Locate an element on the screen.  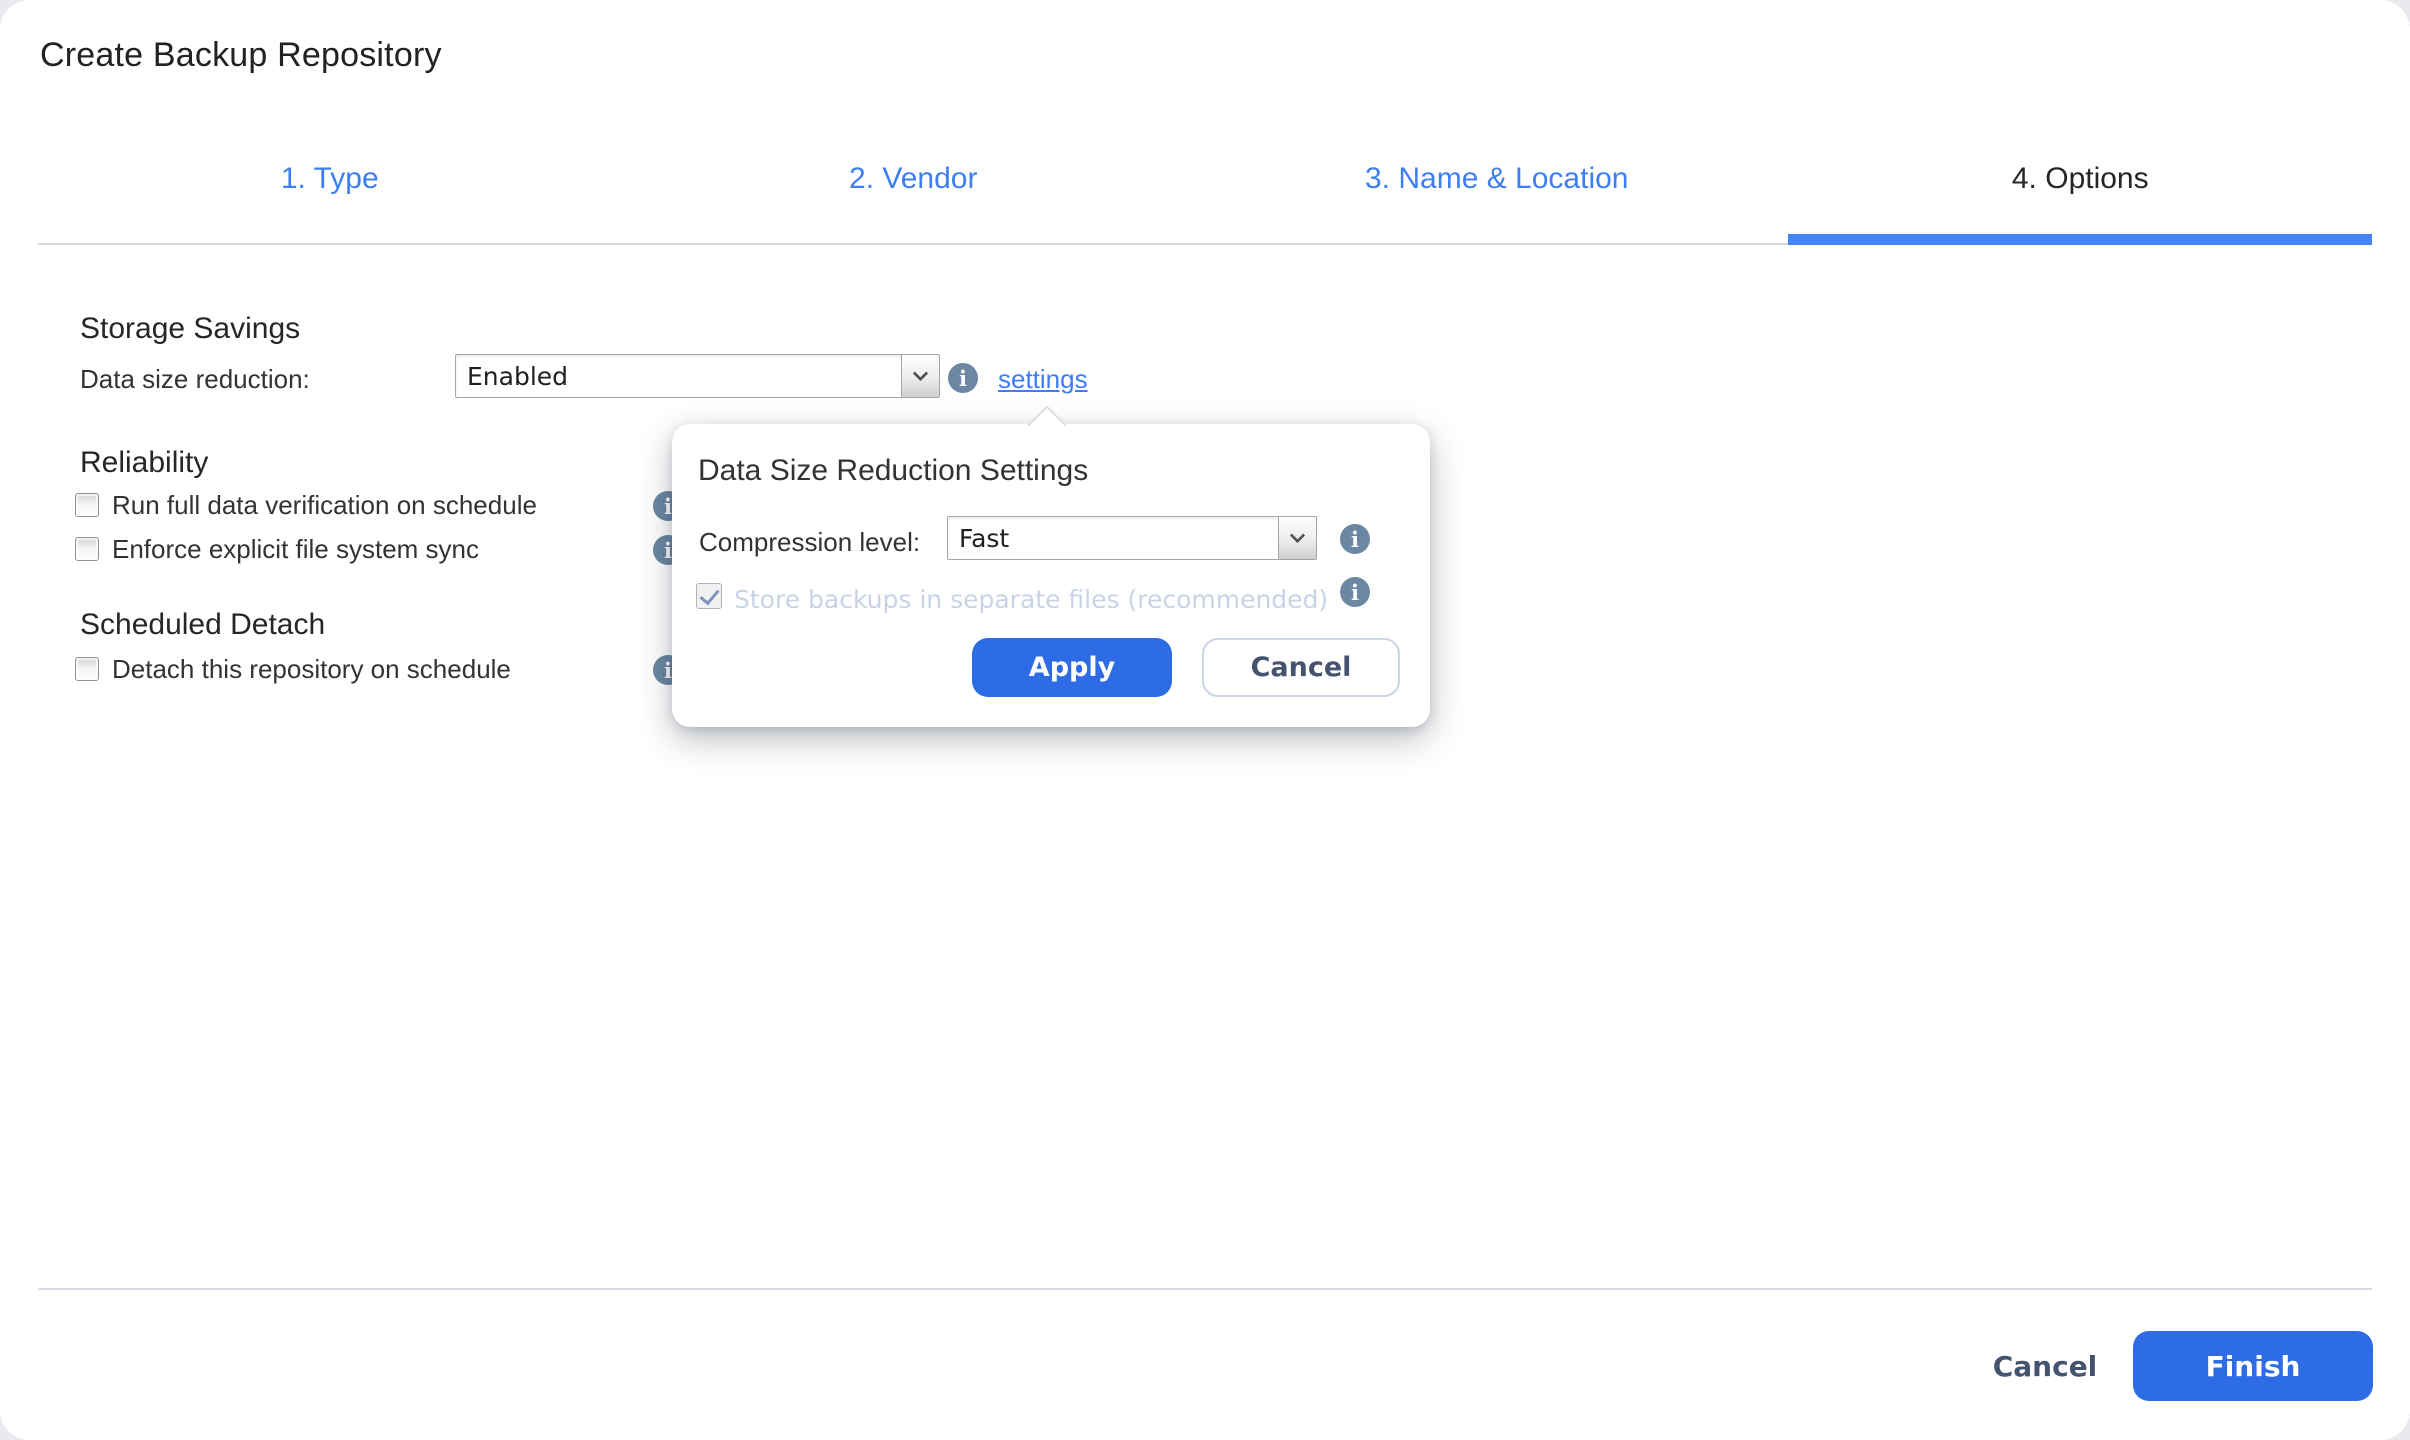
scheduled-detach-heading: Scheduled Detach is located at coordinates (203, 624).